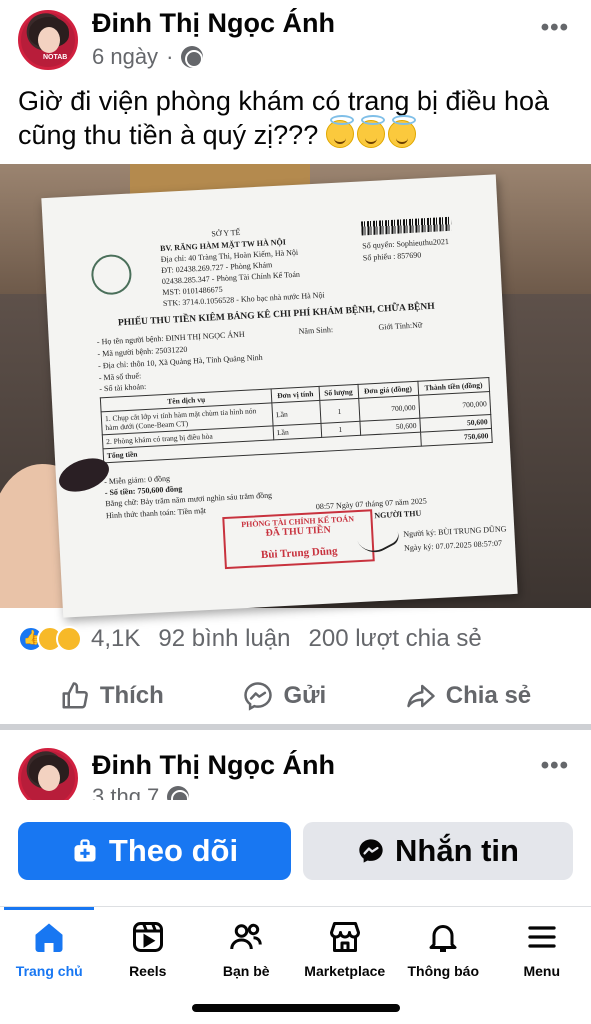  I want to click on tab-home: Trang chủ, so click(49, 951).